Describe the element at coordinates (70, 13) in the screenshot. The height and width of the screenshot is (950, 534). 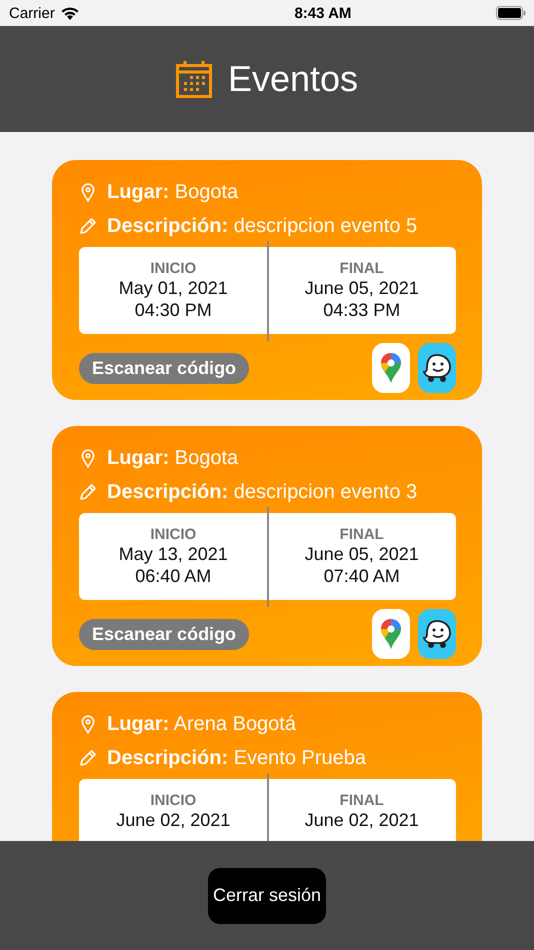
I see `wifi-icon` at that location.